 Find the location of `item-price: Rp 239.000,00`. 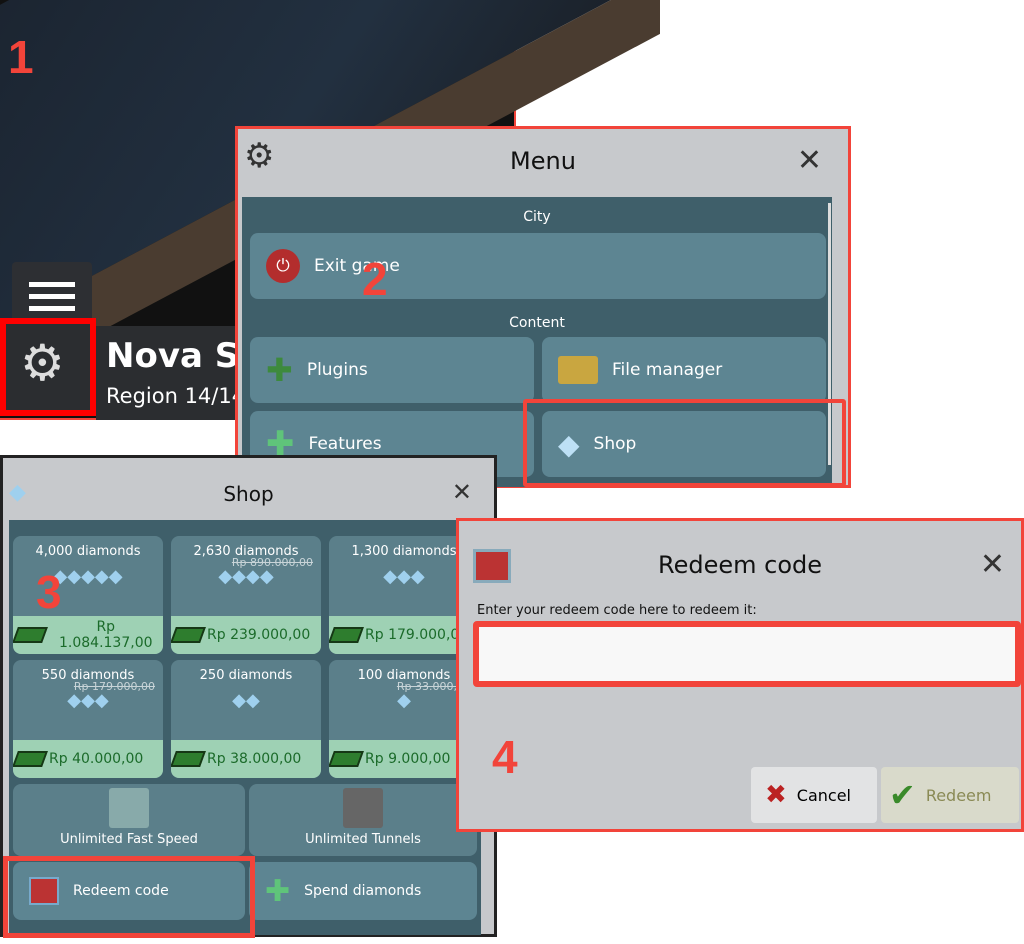

item-price: Rp 239.000,00 is located at coordinates (246, 635).